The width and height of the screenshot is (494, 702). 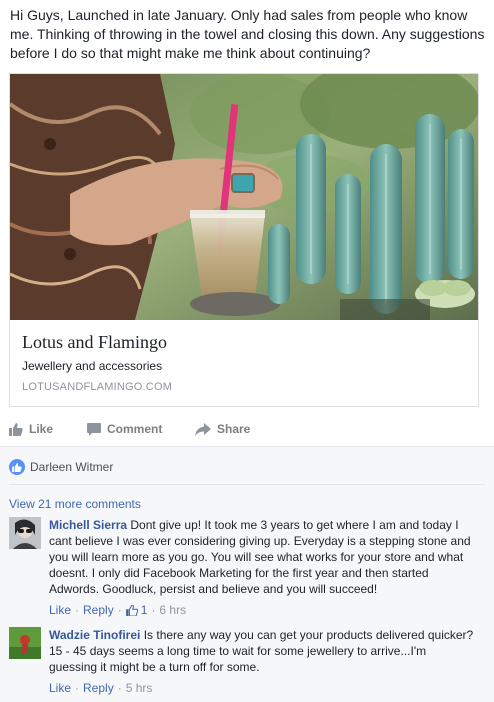 I want to click on comment-button: Comment, so click(x=124, y=429).